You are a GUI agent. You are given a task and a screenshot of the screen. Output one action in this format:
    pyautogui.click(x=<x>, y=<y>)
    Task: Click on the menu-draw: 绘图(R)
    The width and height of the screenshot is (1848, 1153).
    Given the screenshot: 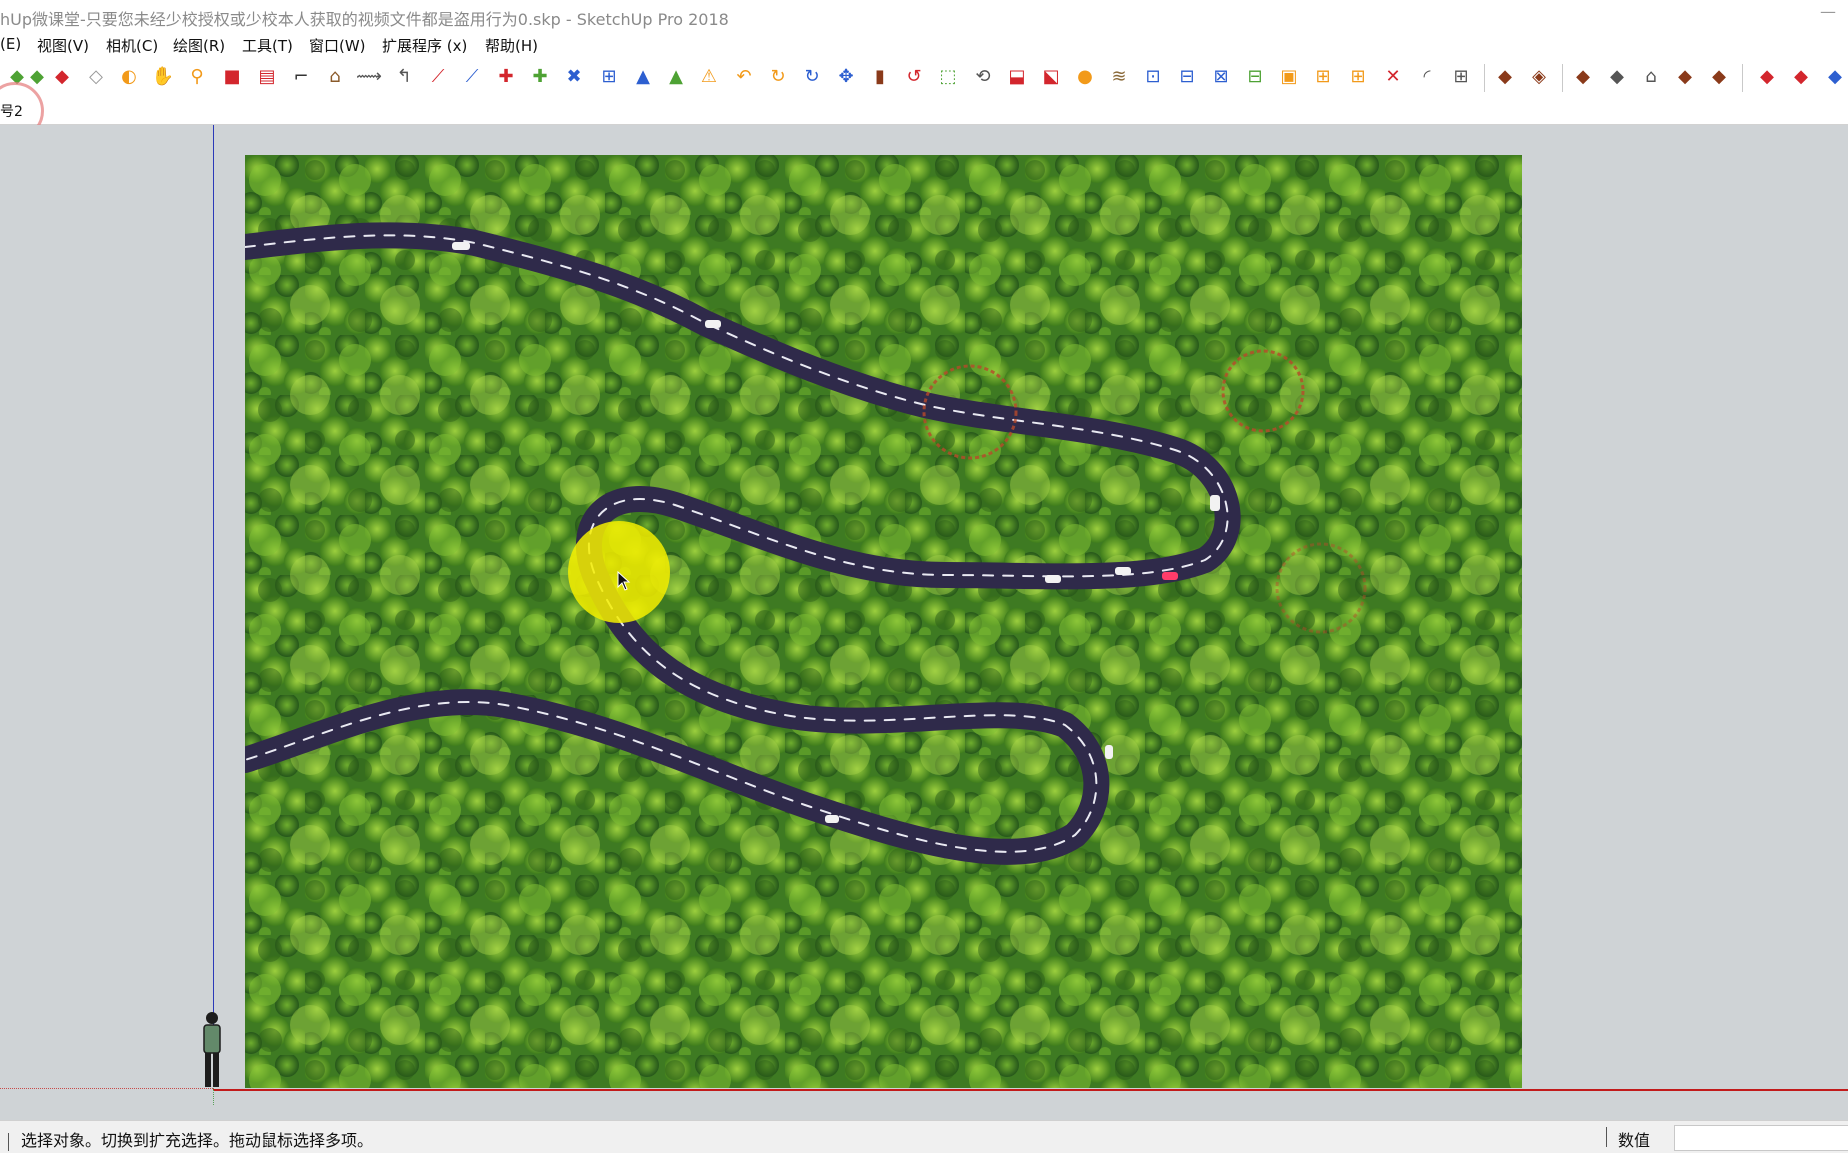 What is the action you would take?
    pyautogui.click(x=199, y=45)
    